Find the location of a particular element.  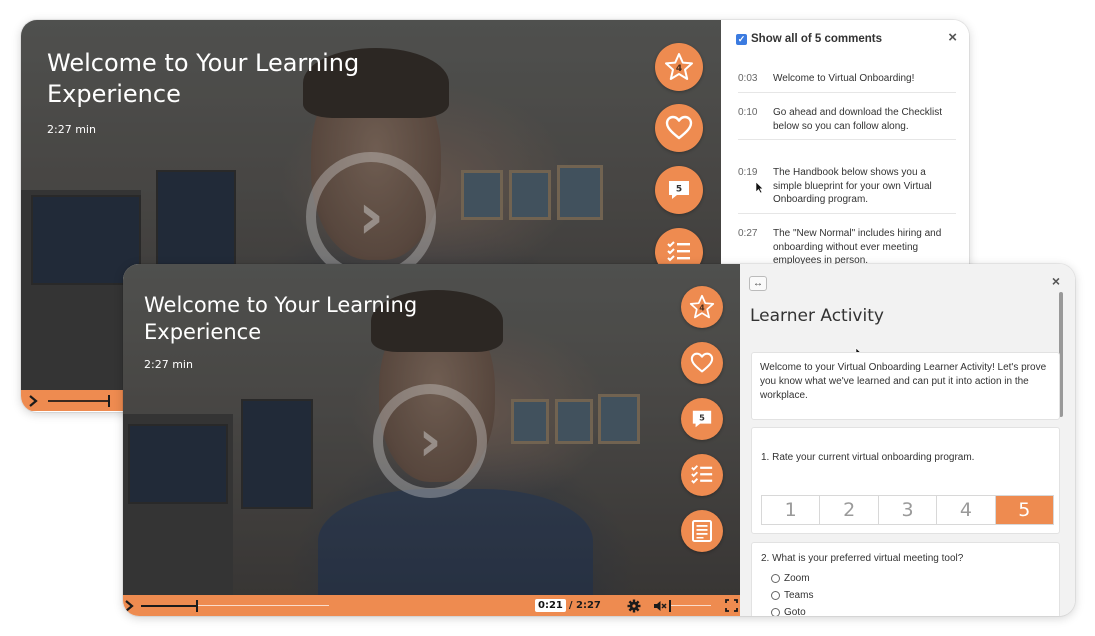

expand-panel-button: ↔ is located at coordinates (758, 283).